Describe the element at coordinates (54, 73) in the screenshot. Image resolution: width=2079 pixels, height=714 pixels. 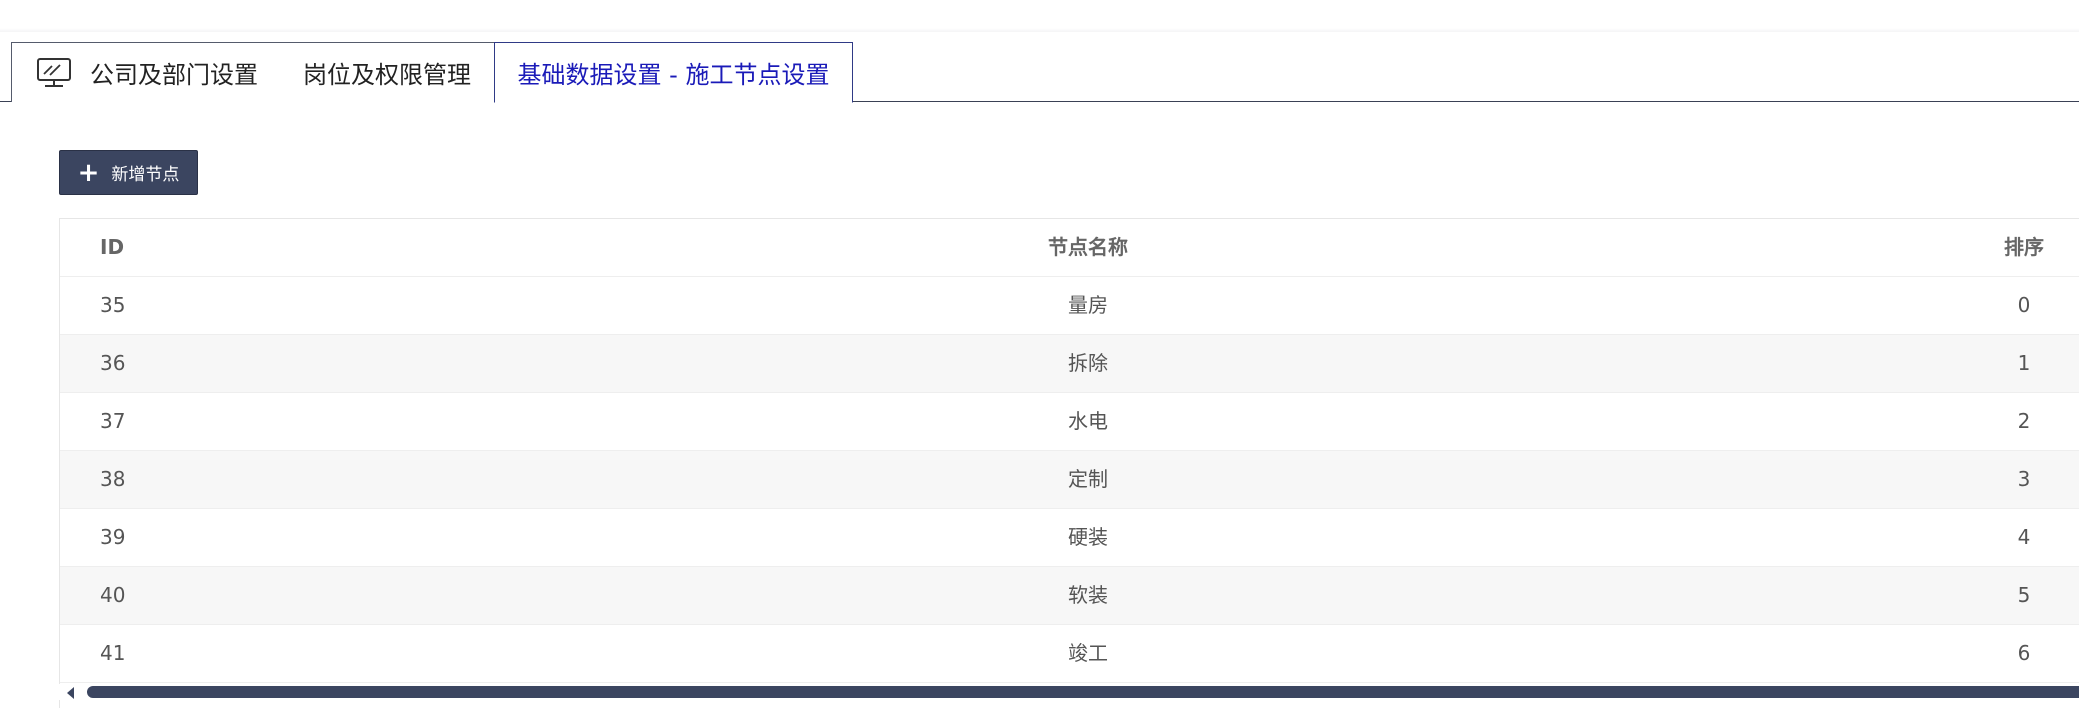
I see `monitor-icon` at that location.